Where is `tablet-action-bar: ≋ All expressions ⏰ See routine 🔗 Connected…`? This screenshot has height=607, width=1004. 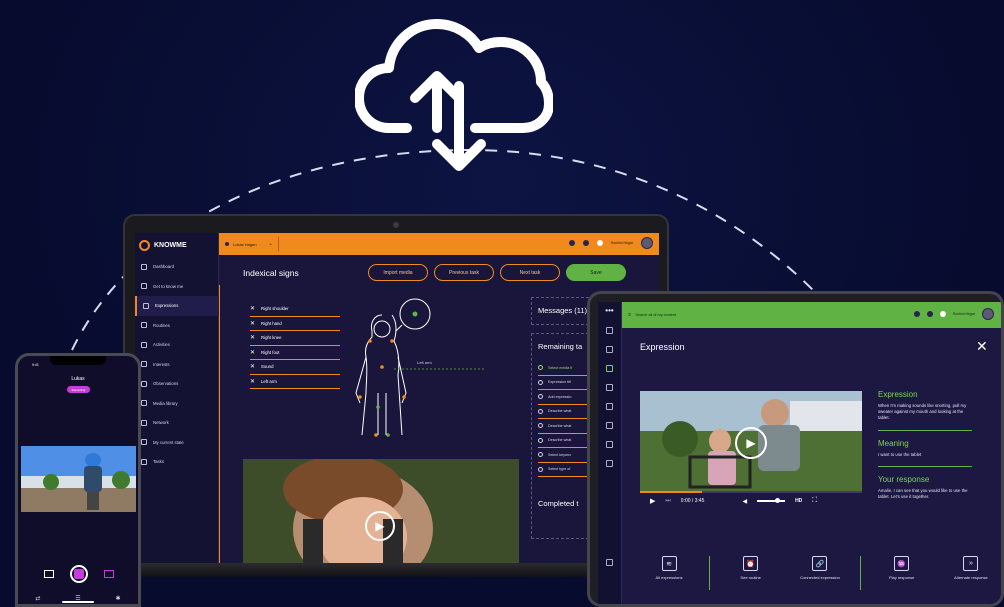
tablet-action-bar: ≋ All expressions ⏰ See routine 🔗 Connected… is located at coordinates (820, 576).